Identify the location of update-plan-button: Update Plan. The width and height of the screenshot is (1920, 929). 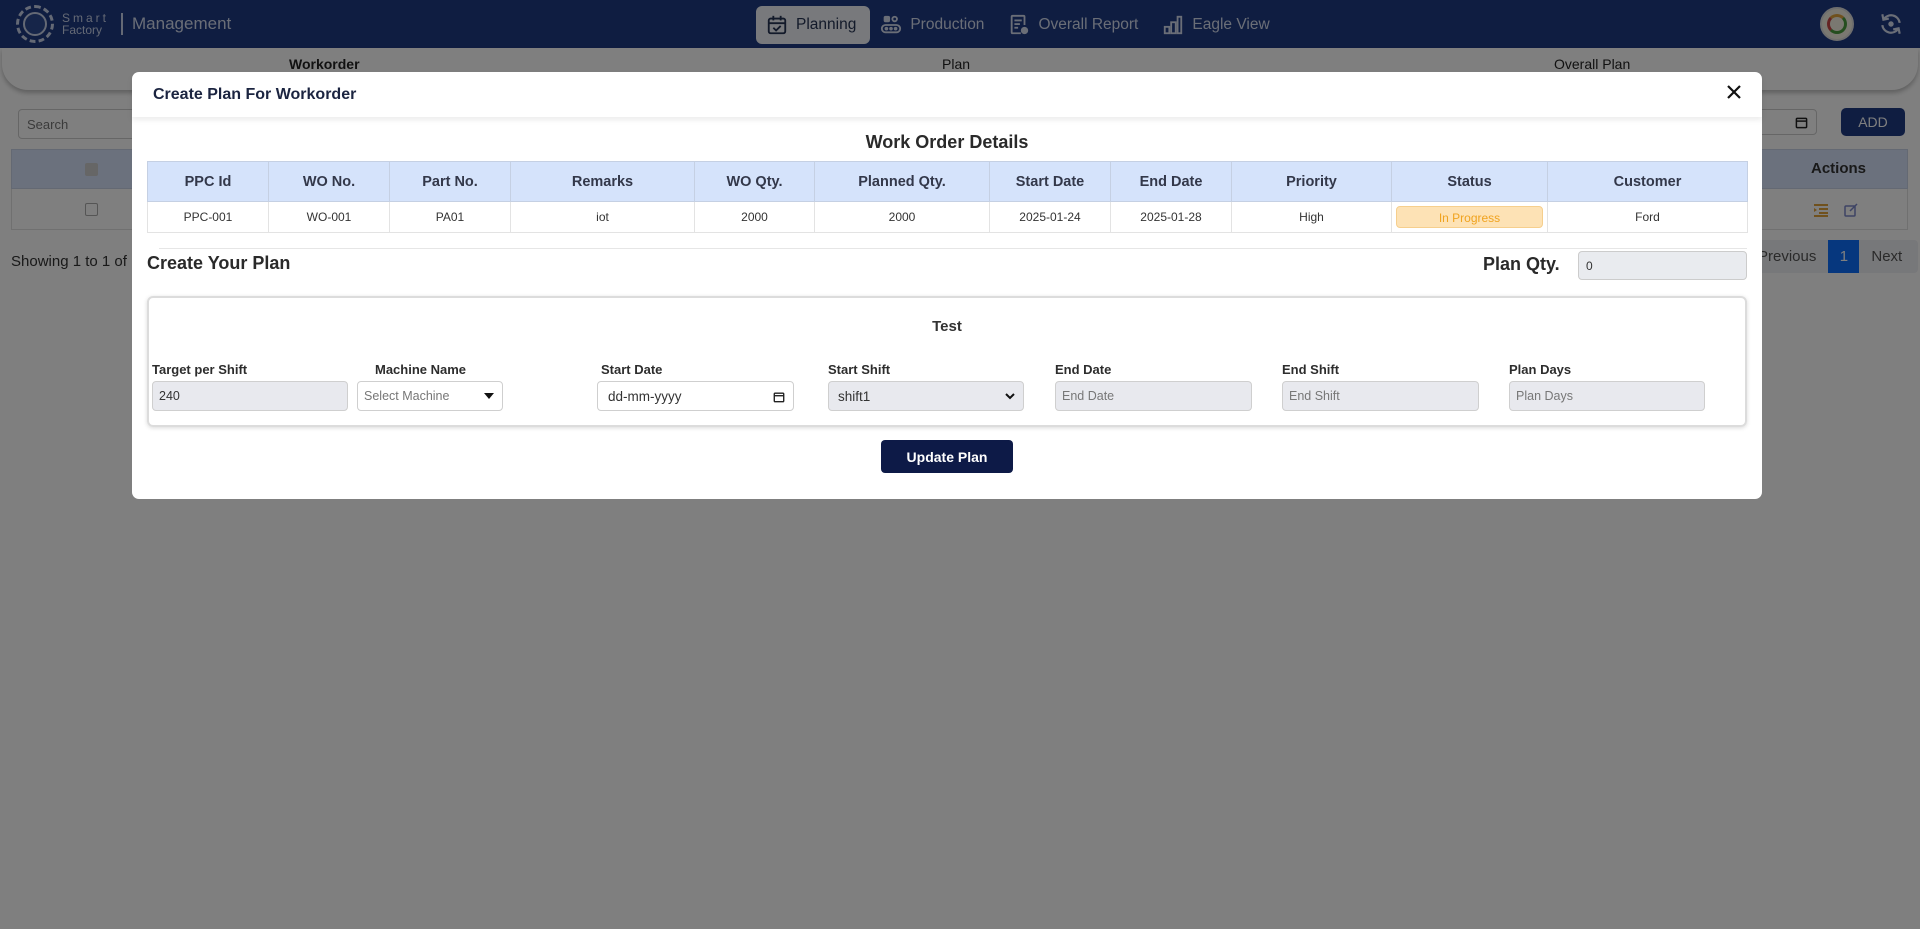
(947, 456).